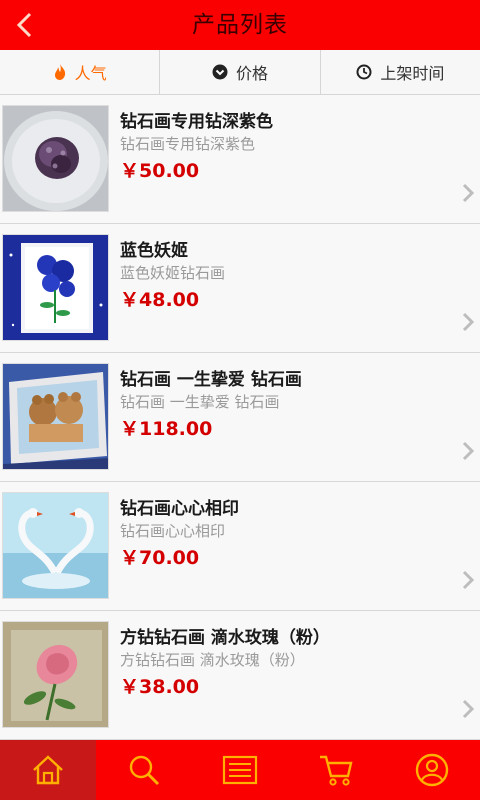 This screenshot has width=480, height=800. I want to click on product-description: 方钻钻石画 滴水玫瑰（粉）, so click(212, 660).